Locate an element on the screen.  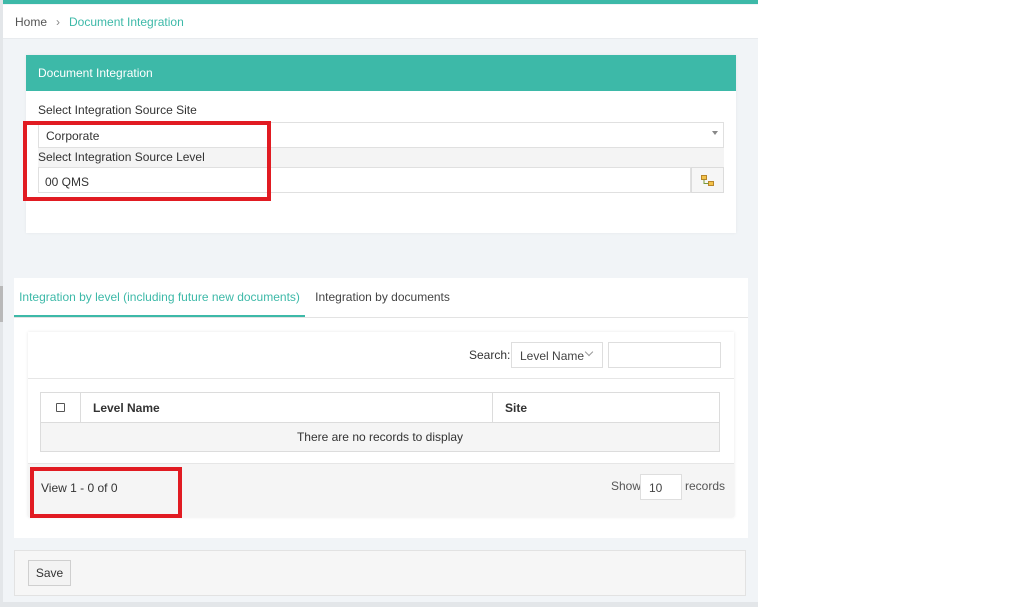
table-row: There are no records to display is located at coordinates (380, 437).